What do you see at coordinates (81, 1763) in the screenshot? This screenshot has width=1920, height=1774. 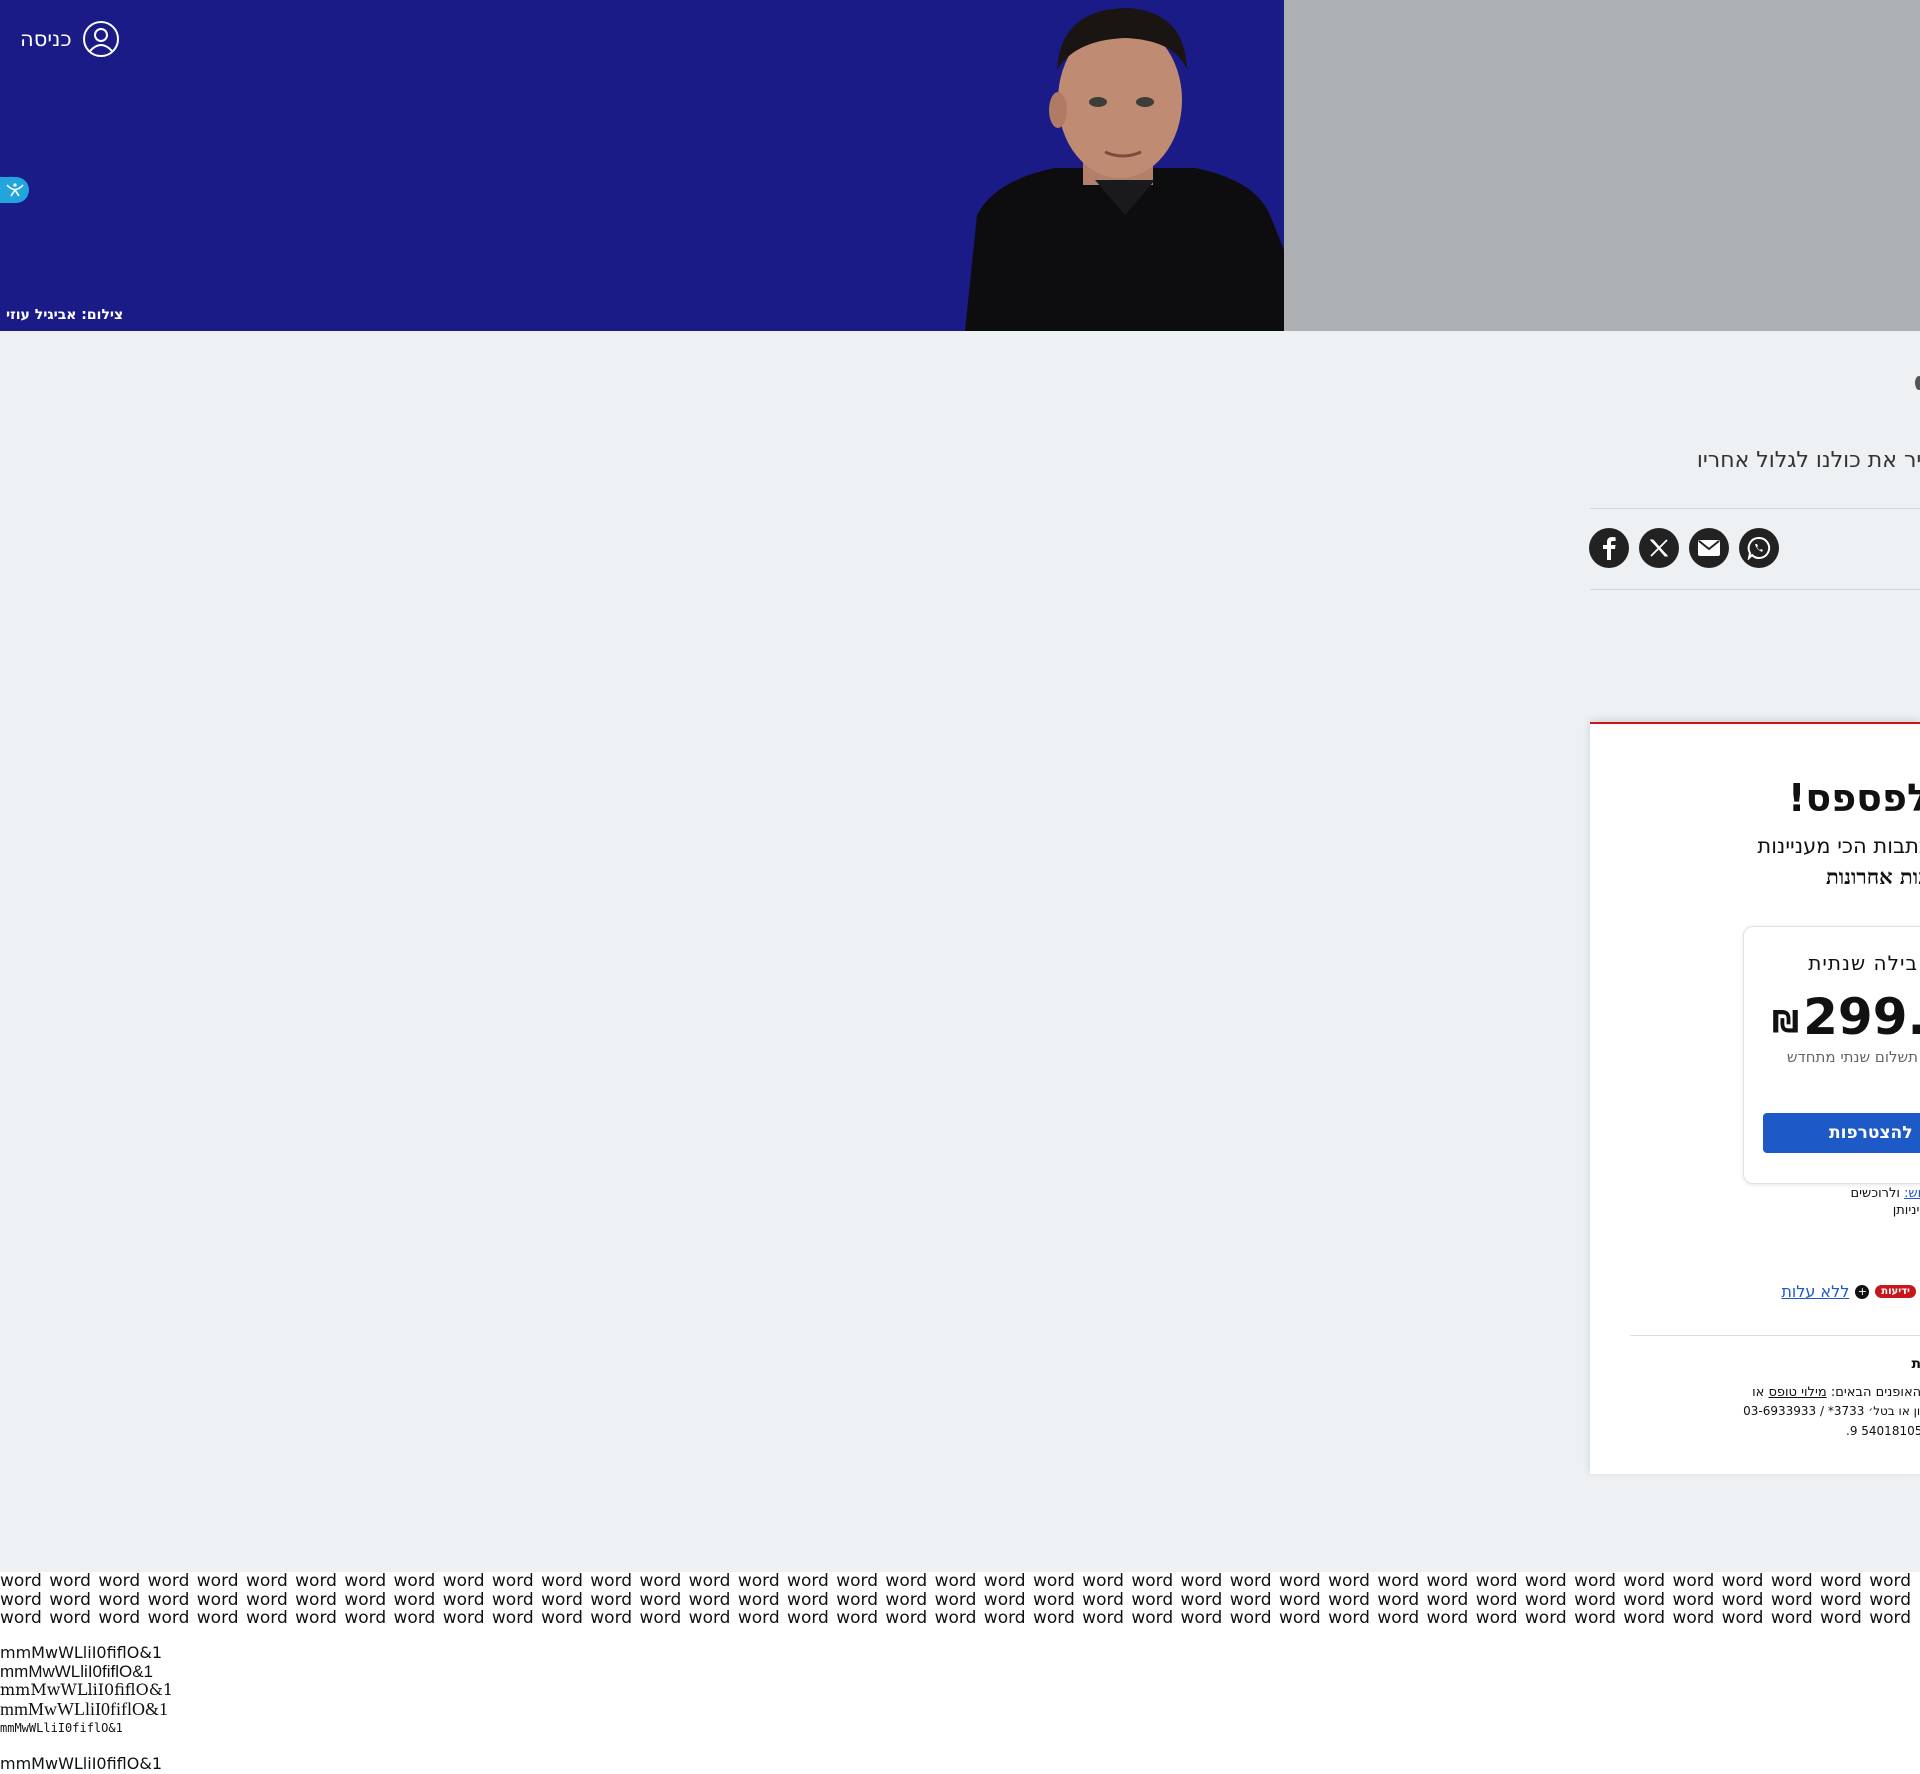 I see `glyph-line-6: mmMwWLliI0fiflO&1` at bounding box center [81, 1763].